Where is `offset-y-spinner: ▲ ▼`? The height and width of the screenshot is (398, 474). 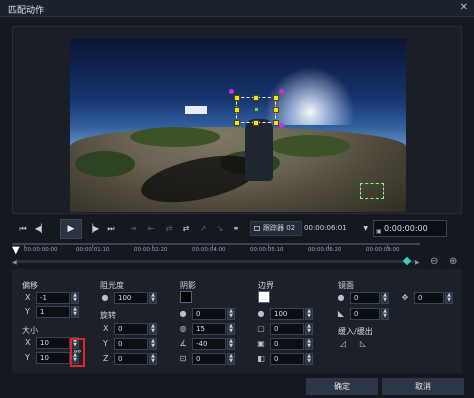 offset-y-spinner: ▲ ▼ is located at coordinates (75, 312).